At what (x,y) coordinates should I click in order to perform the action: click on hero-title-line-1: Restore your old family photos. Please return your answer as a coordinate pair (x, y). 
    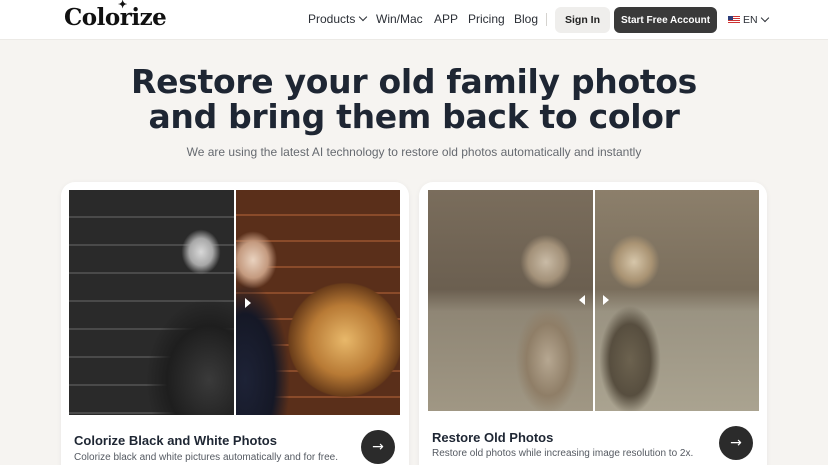
    Looking at the image, I should click on (414, 81).